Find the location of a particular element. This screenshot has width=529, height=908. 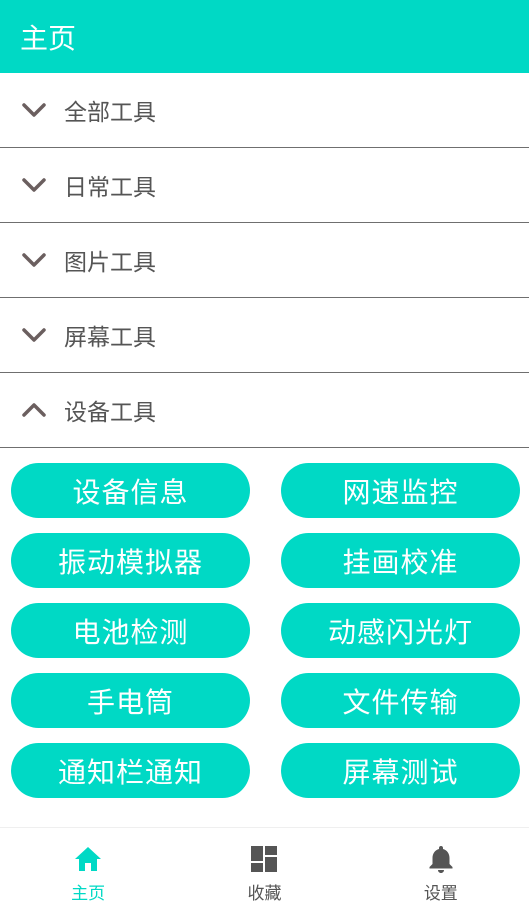

nav-home: 主页 is located at coordinates (88, 868).